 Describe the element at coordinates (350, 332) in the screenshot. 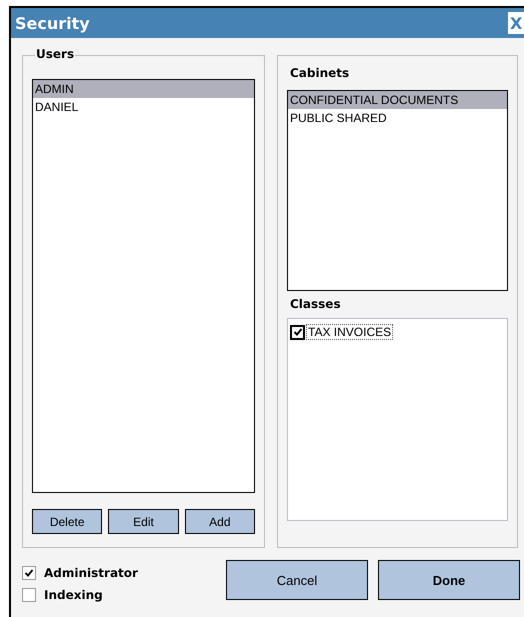

I see `class-label: TAX INVOICES` at that location.